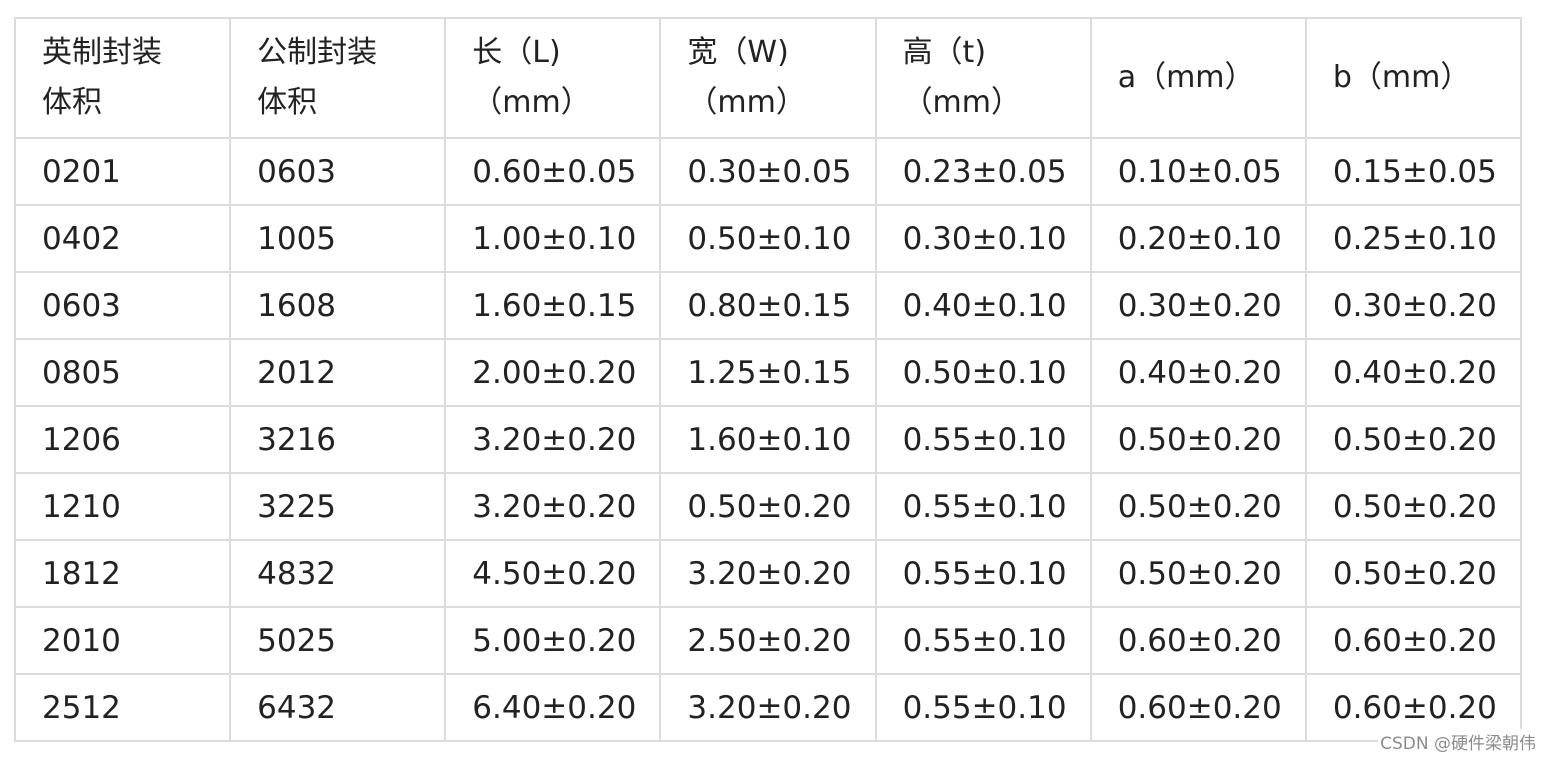 This screenshot has width=1552, height=762. Describe the element at coordinates (1198, 171) in the screenshot. I see `table-cell: 0.10±0.05` at that location.